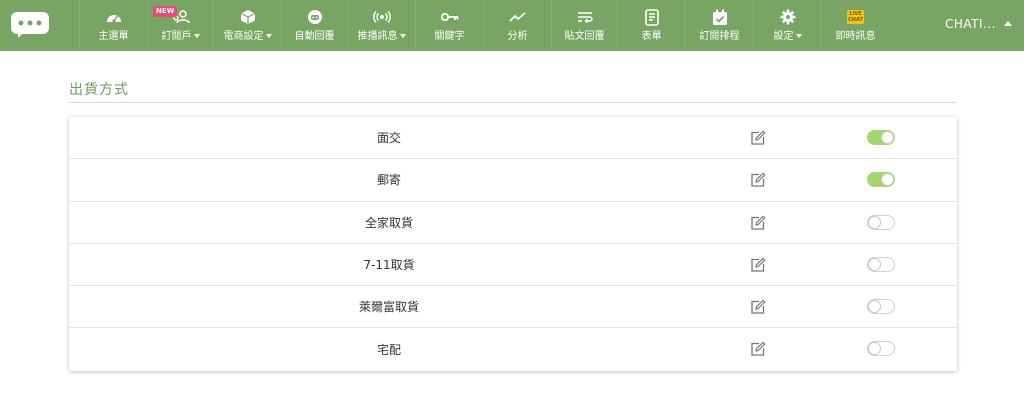 The width and height of the screenshot is (1024, 395). I want to click on gear-icon, so click(787, 17).